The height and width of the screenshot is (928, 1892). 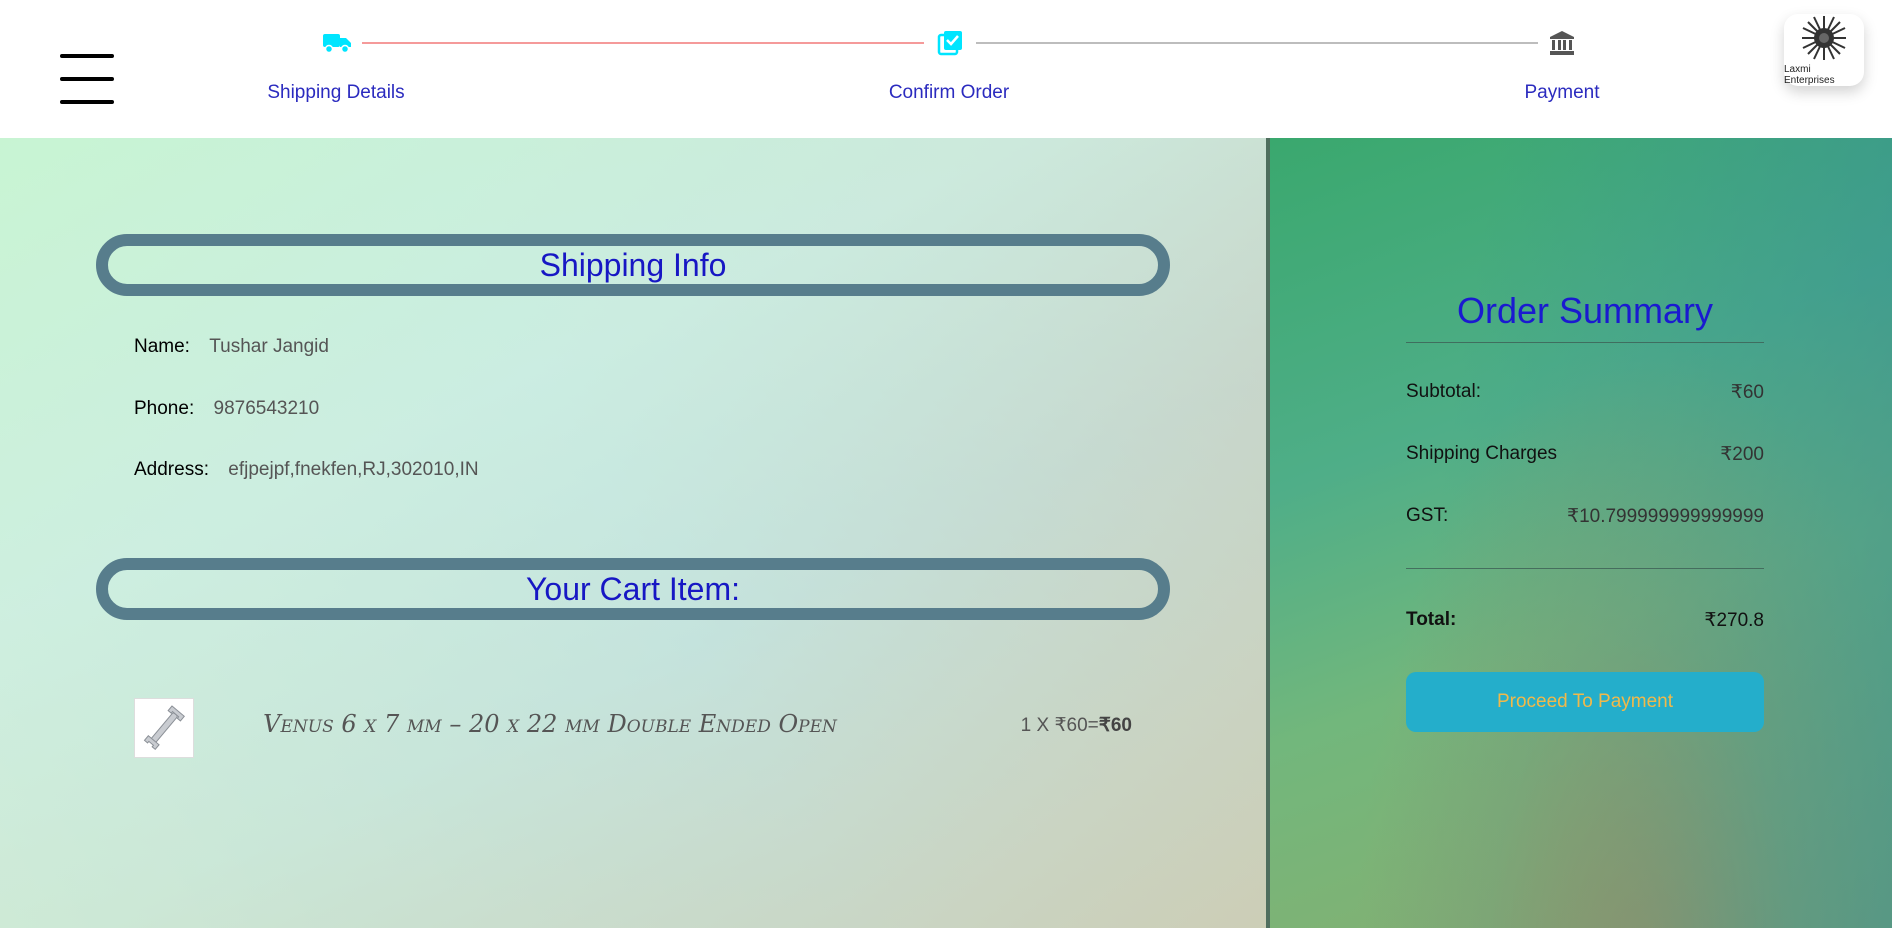 I want to click on name-value: Tushar Jangid, so click(x=269, y=346).